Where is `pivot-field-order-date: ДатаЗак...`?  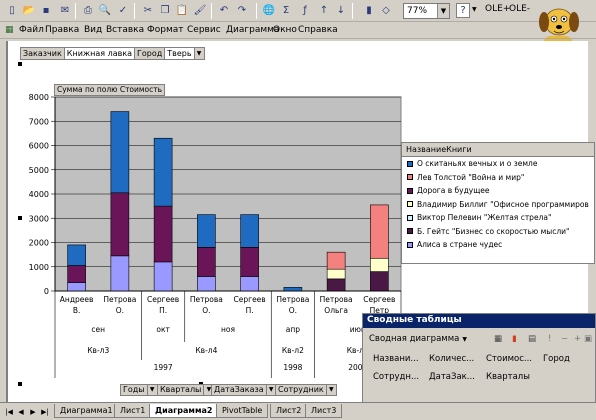 pivot-field-order-date: ДатаЗак... is located at coordinates (454, 377).